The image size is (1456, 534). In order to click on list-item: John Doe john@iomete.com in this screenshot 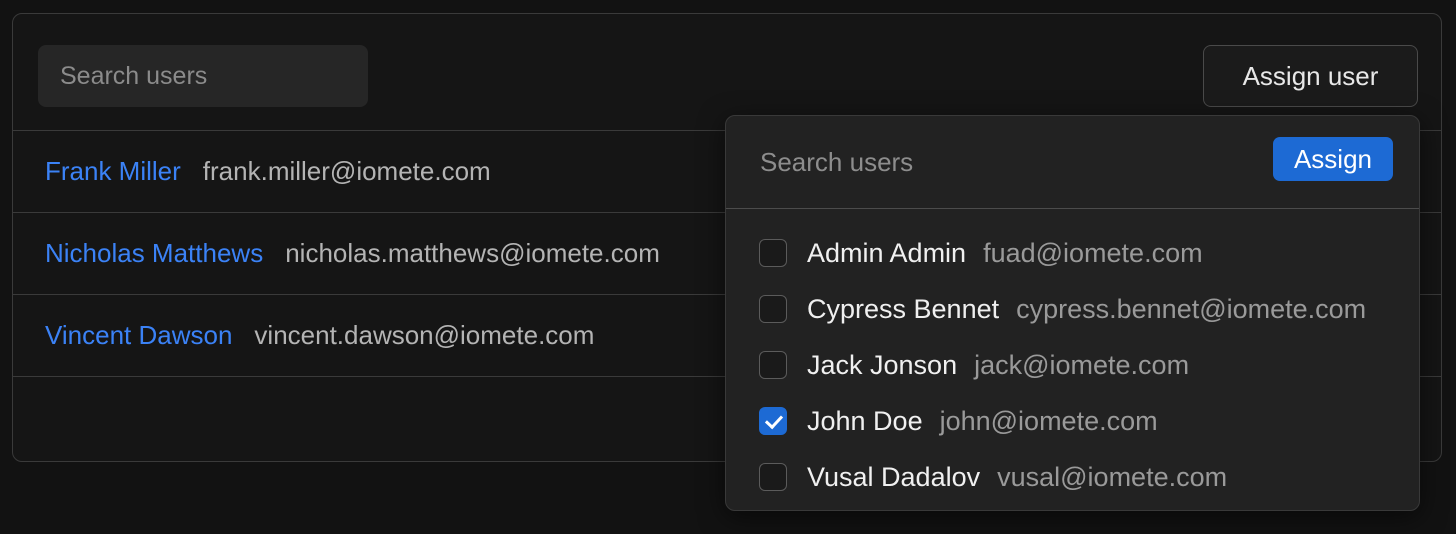, I will do `click(1072, 421)`.